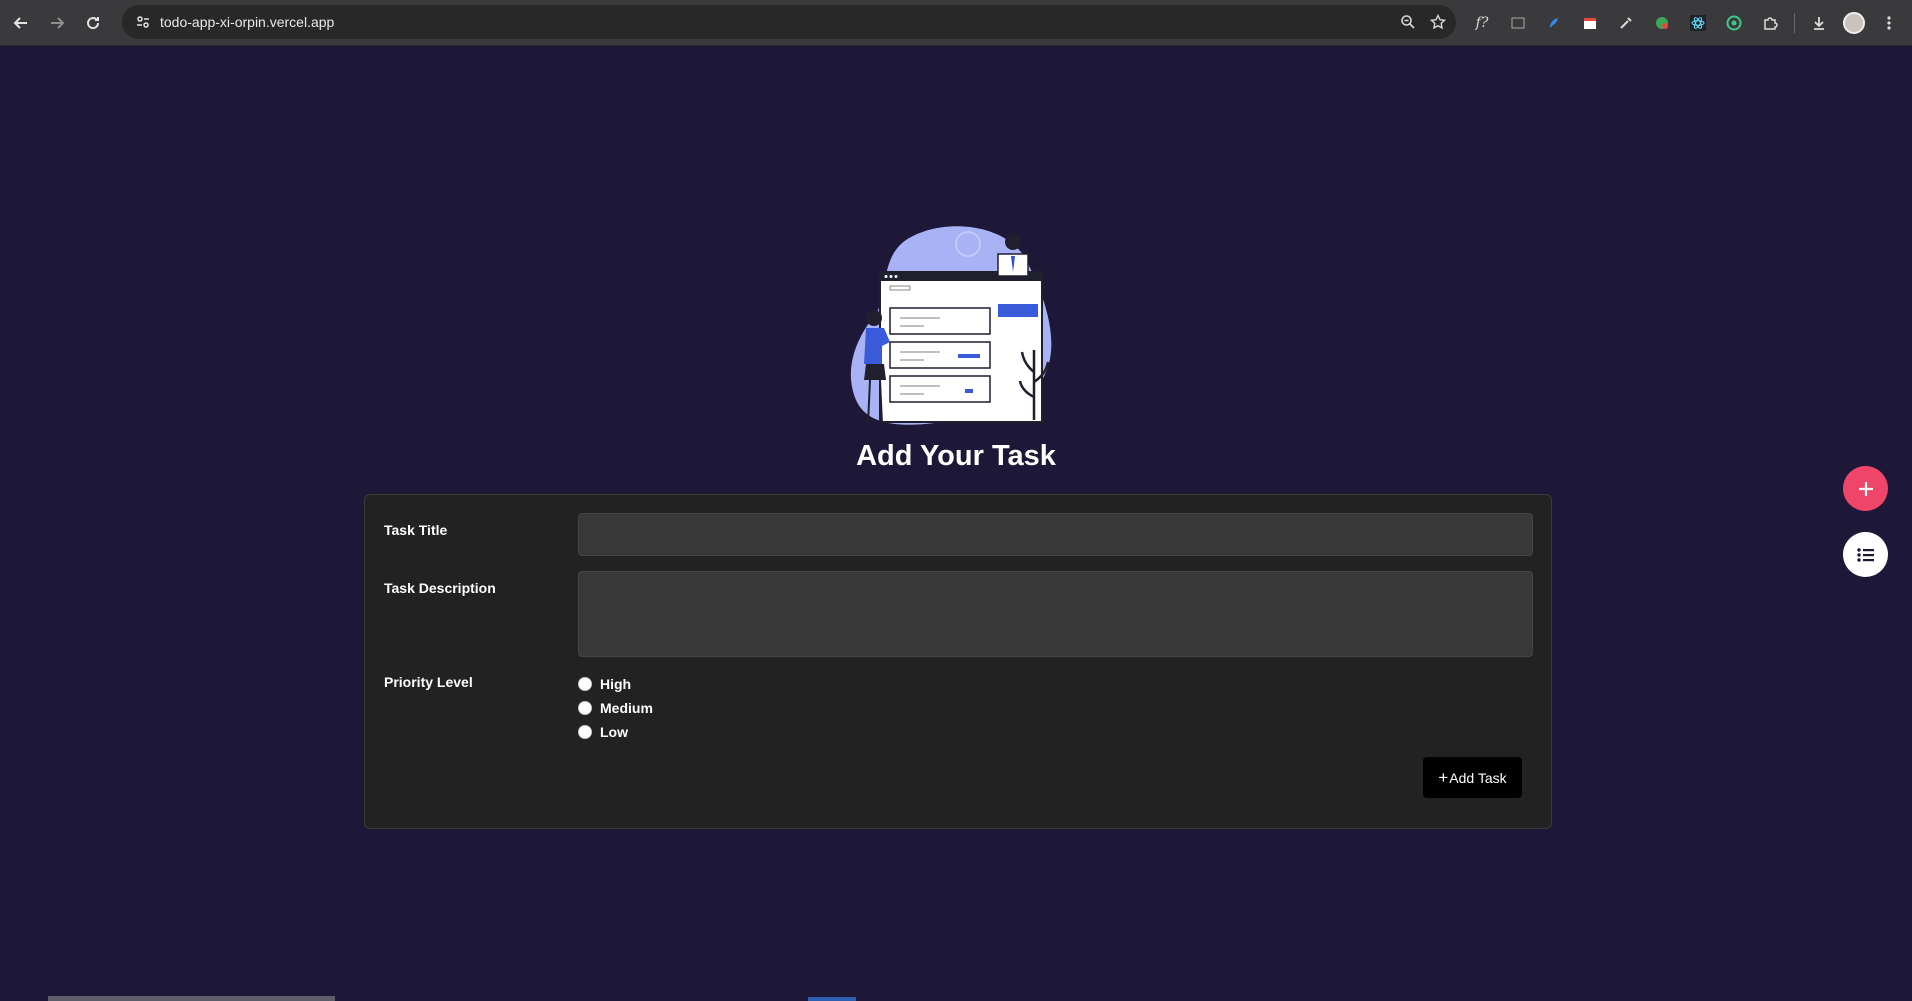  I want to click on task-description-textarea, so click(1055, 614).